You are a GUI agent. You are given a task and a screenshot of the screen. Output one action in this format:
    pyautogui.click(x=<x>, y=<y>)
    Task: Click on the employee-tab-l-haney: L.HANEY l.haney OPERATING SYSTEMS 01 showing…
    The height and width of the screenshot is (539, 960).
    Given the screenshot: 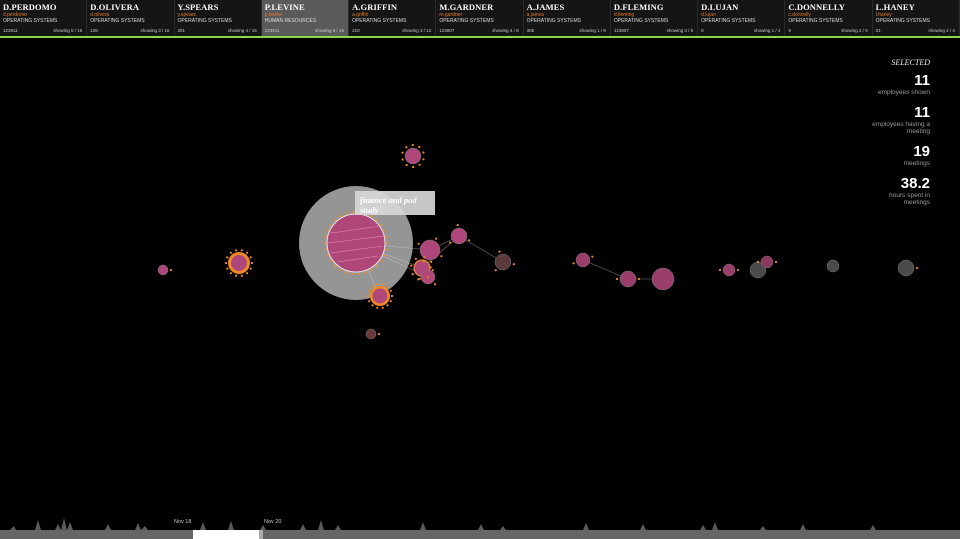 What is the action you would take?
    pyautogui.click(x=916, y=18)
    